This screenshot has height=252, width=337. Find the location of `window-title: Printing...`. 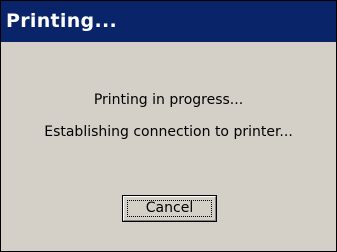

window-title: Printing... is located at coordinates (62, 21).